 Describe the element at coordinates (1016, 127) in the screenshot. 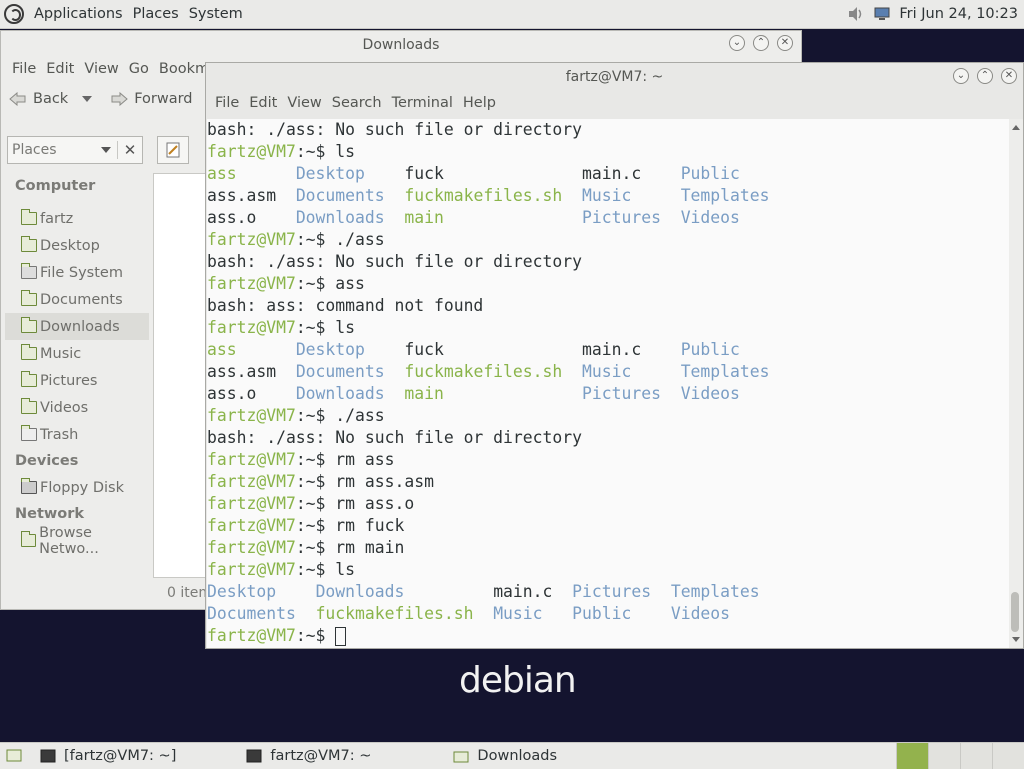

I see `scroll-up-icon` at that location.